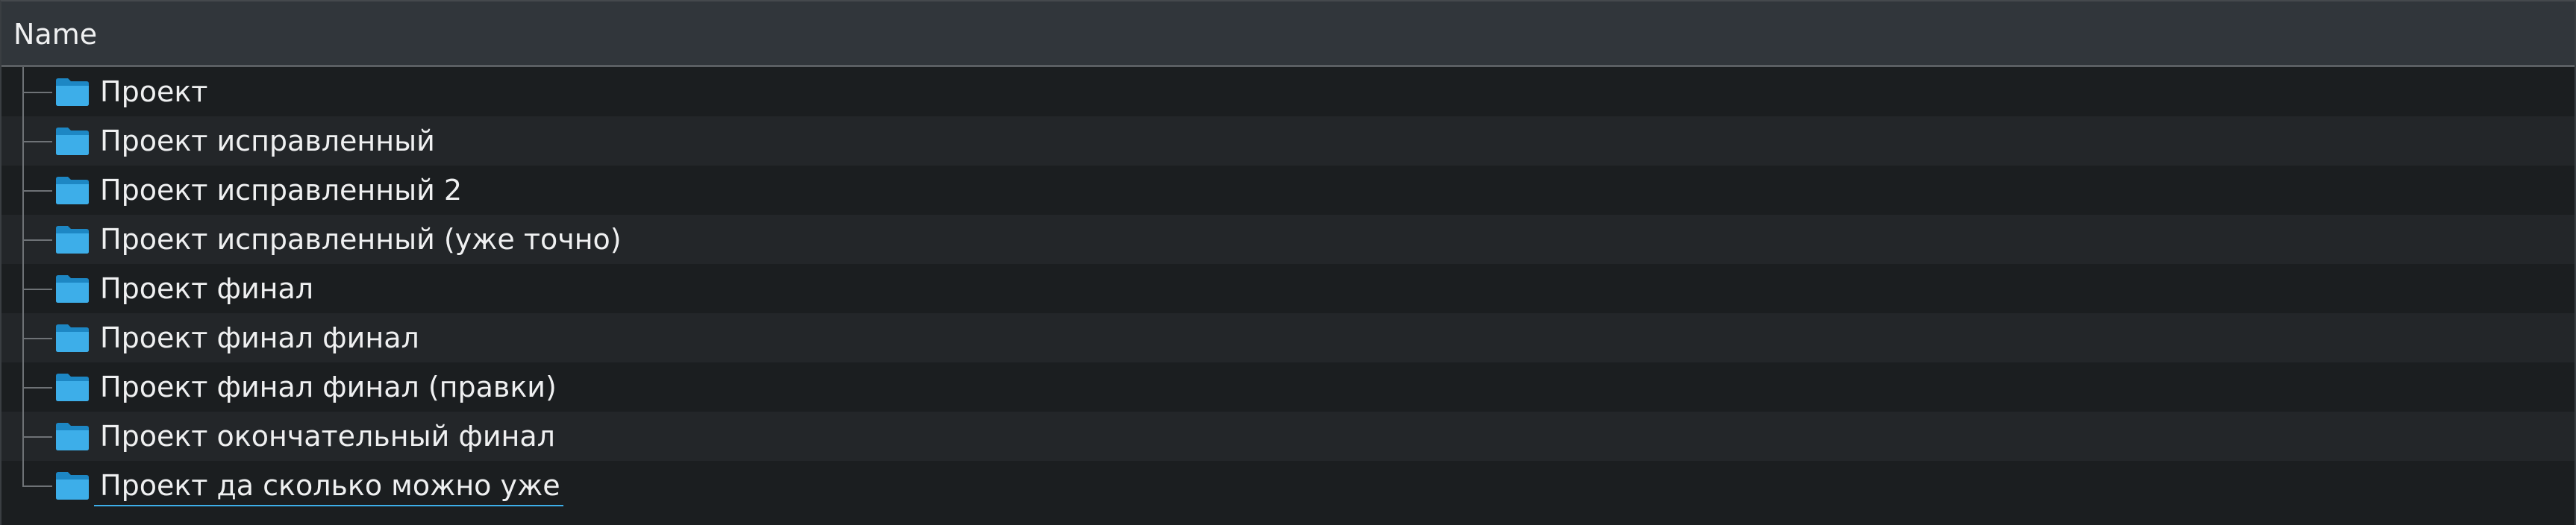 Image resolution: width=2576 pixels, height=525 pixels. Describe the element at coordinates (1288, 91) in the screenshot. I see `tree-row: Проект` at that location.